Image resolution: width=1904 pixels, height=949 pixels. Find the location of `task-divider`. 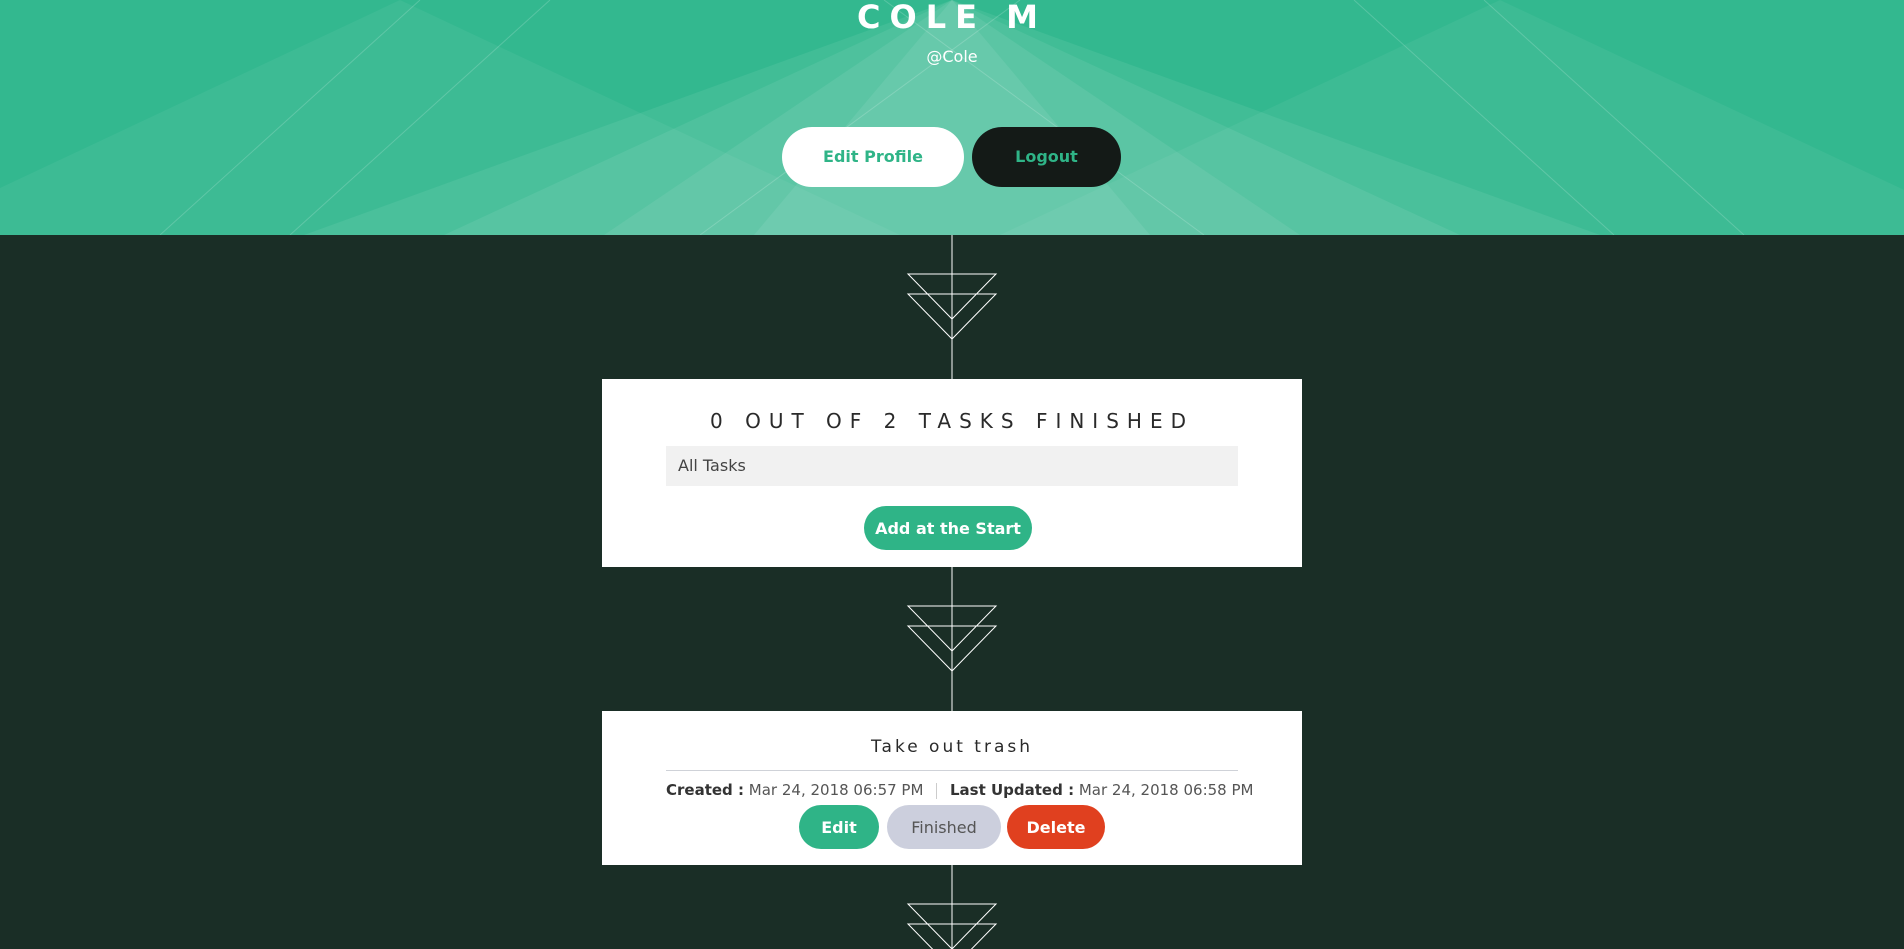

task-divider is located at coordinates (952, 770).